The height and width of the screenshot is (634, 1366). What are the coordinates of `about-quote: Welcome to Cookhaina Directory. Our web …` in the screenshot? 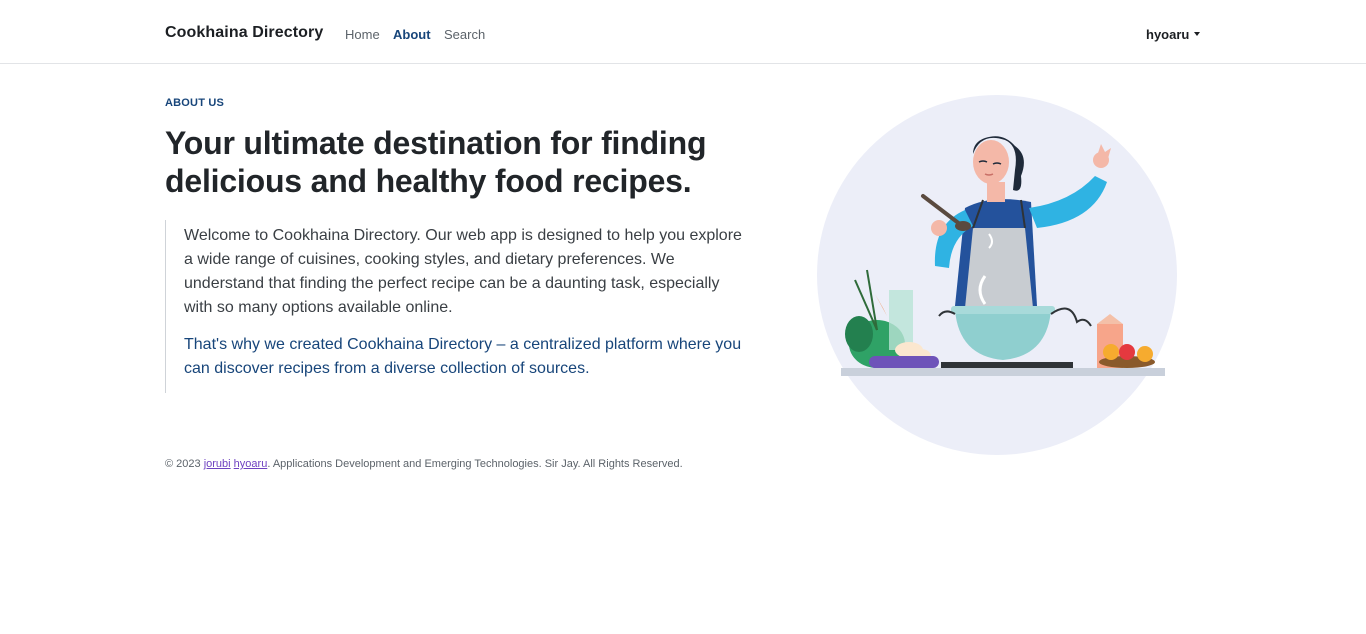 It's located at (465, 306).